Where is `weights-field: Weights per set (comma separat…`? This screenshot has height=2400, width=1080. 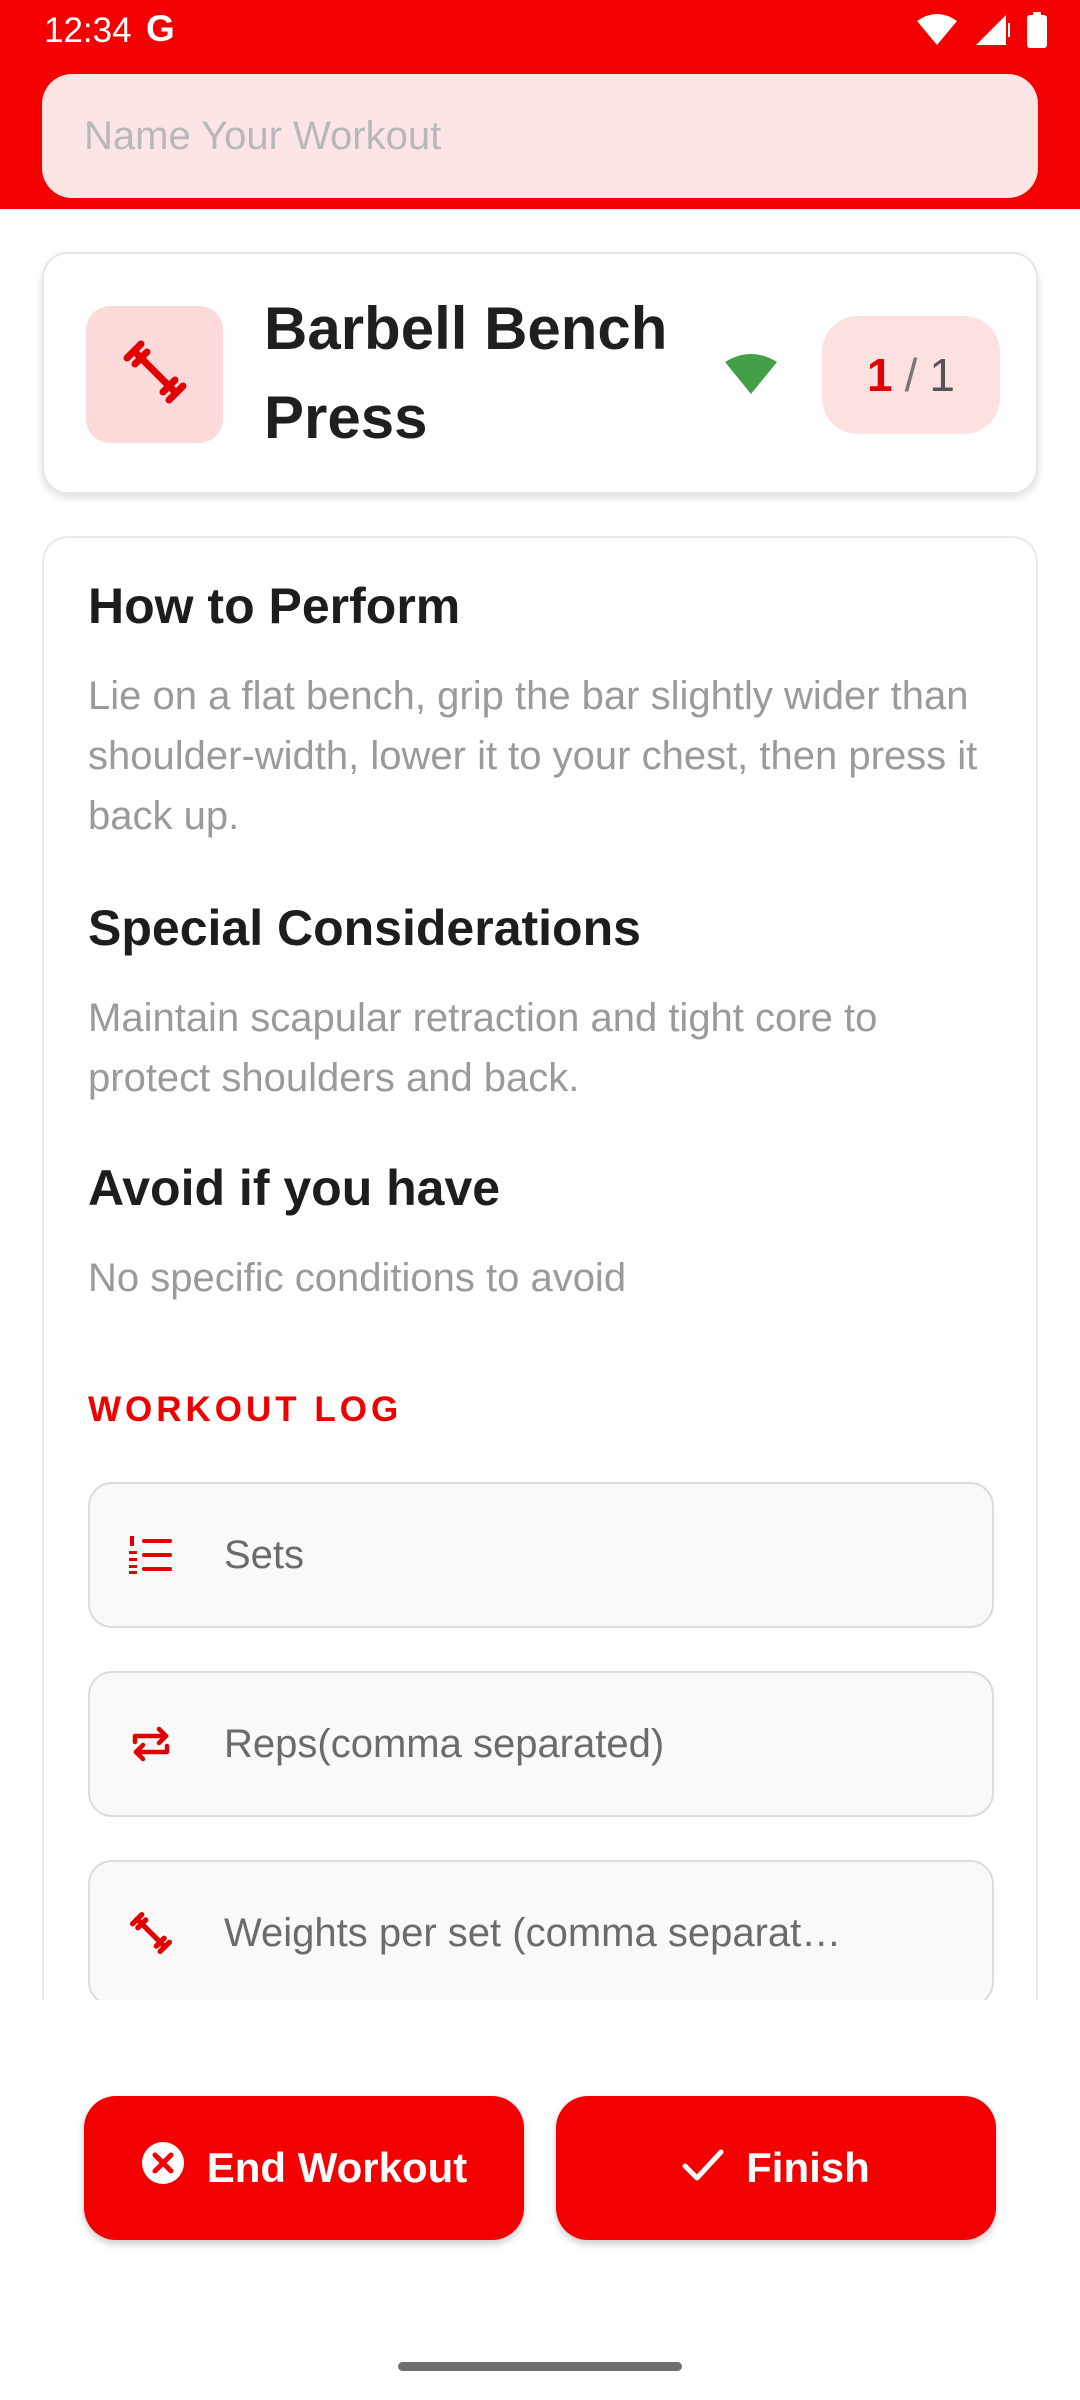 weights-field: Weights per set (comma separat… is located at coordinates (541, 1930).